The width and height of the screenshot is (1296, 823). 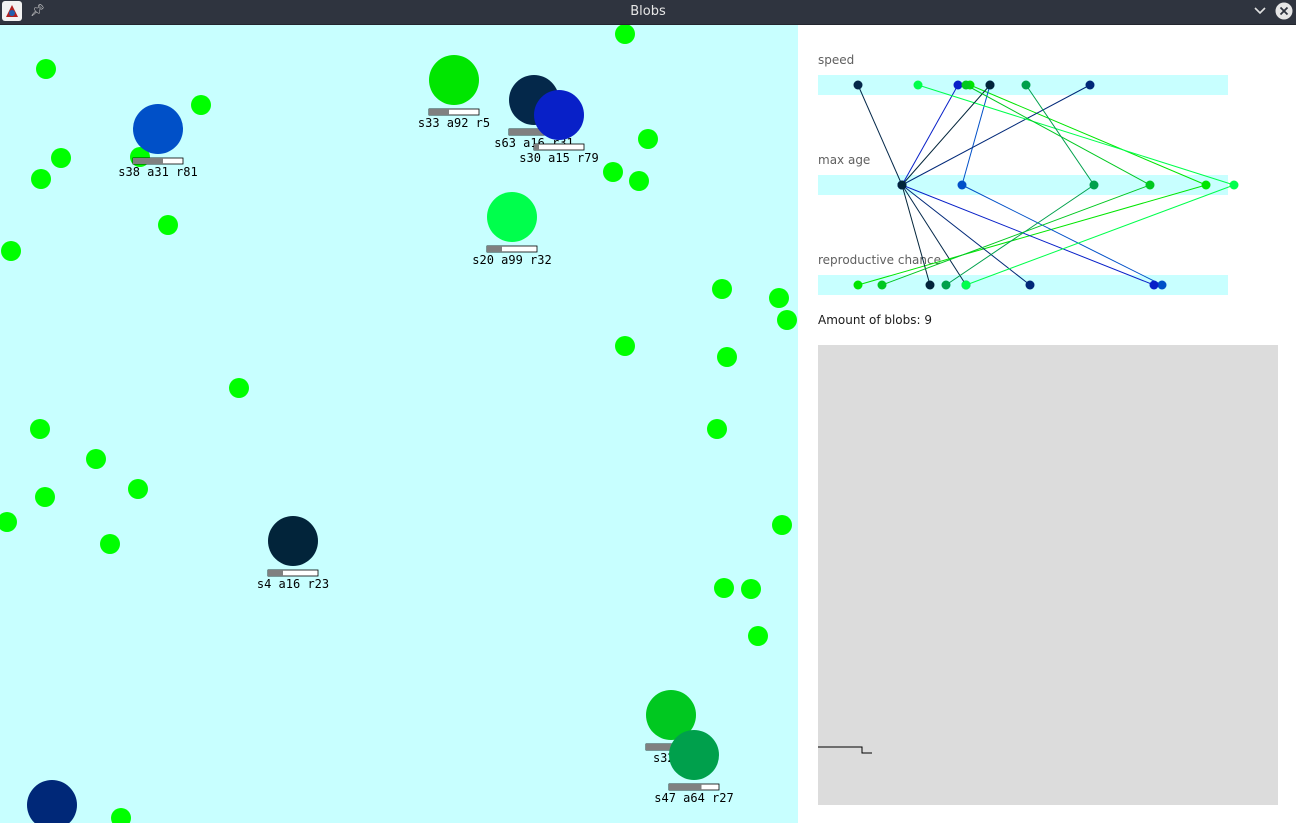 I want to click on blob: s33 a92 r5, so click(x=454, y=92).